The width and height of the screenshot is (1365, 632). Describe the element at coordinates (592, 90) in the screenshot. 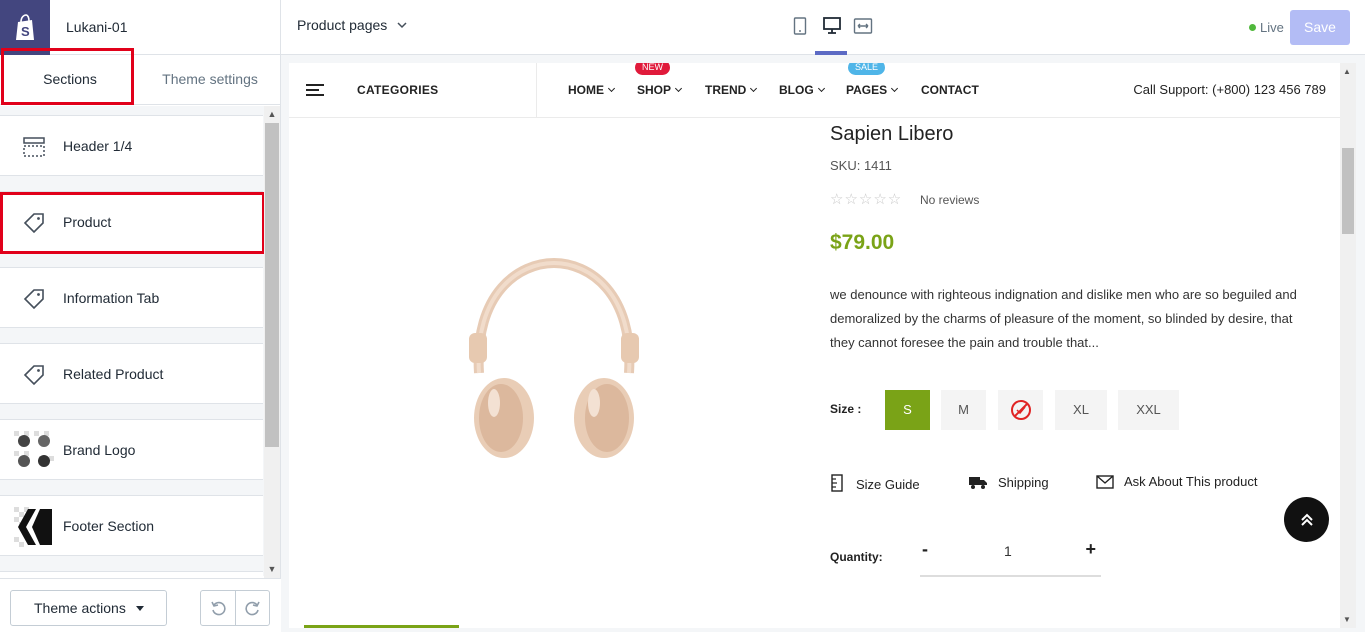

I see `nav-item-home: HOME` at that location.